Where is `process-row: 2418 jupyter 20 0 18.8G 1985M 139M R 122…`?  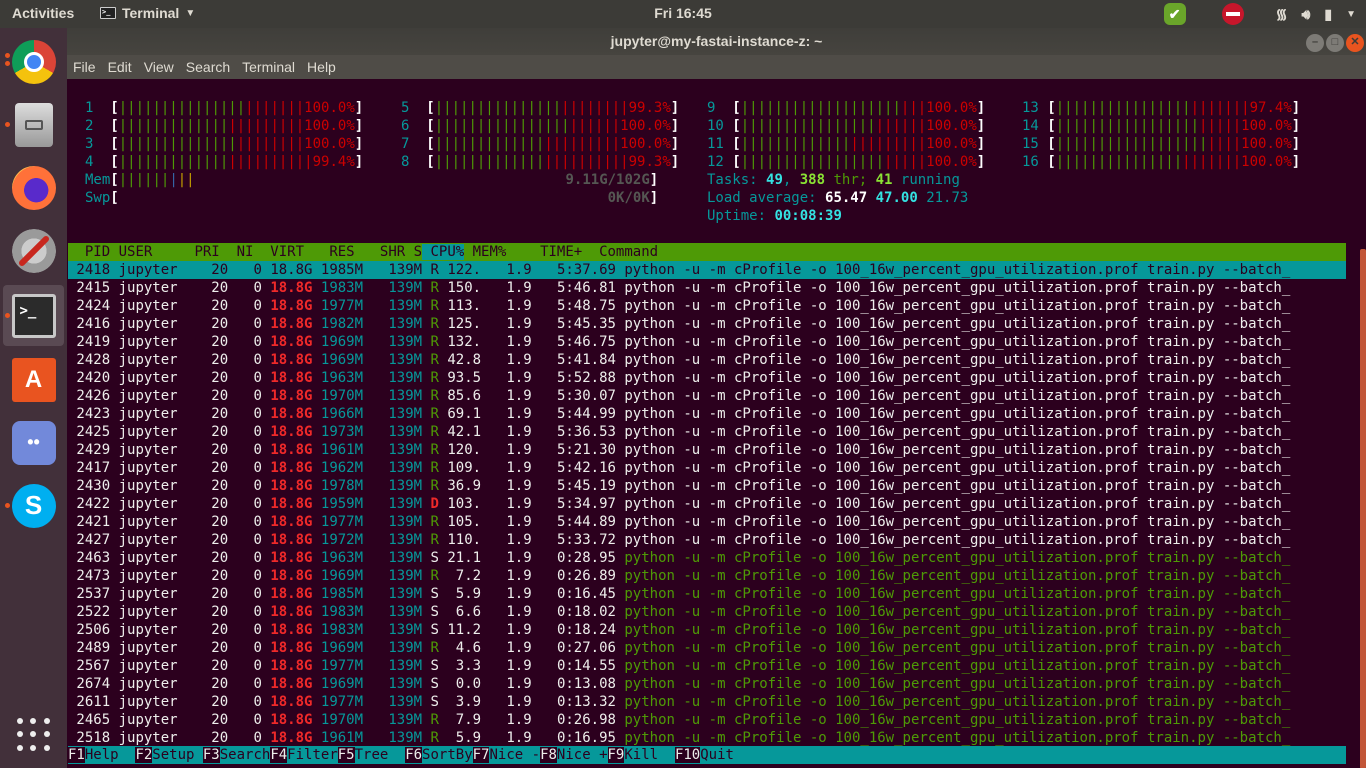 process-row: 2418 jupyter 20 0 18.8G 1985M 139M R 122… is located at coordinates (707, 270).